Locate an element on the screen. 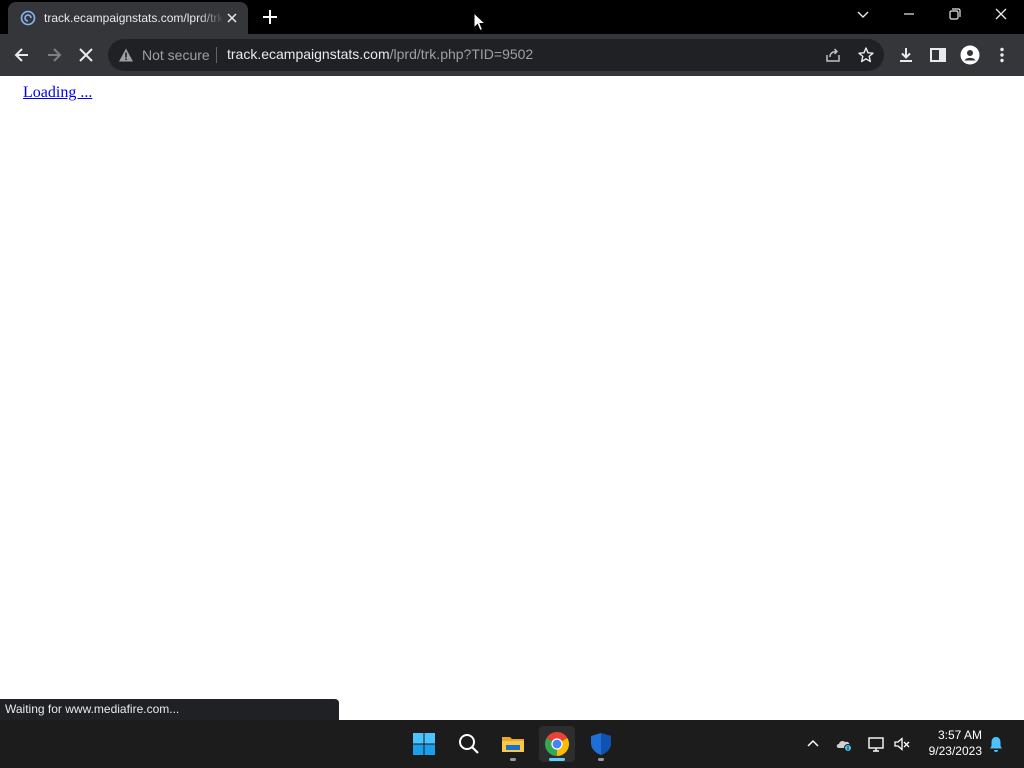 Image resolution: width=1024 pixels, height=768 pixels. taskbar: 3:57 AM 9/23/2023 is located at coordinates (512, 744).